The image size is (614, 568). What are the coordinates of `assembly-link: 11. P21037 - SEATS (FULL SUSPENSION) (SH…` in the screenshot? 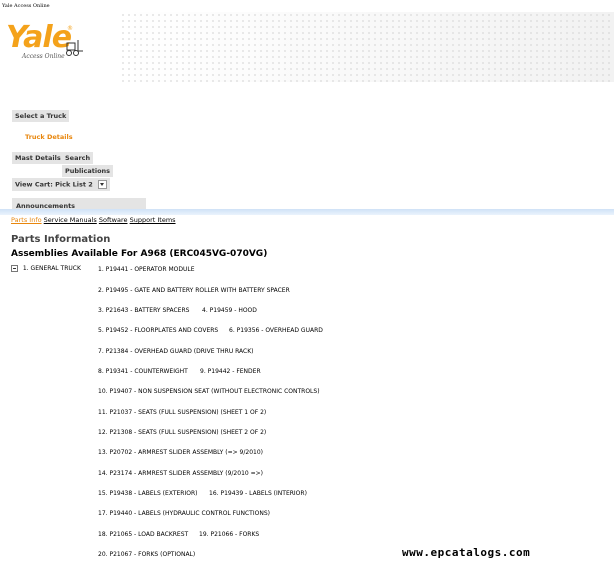 It's located at (182, 412).